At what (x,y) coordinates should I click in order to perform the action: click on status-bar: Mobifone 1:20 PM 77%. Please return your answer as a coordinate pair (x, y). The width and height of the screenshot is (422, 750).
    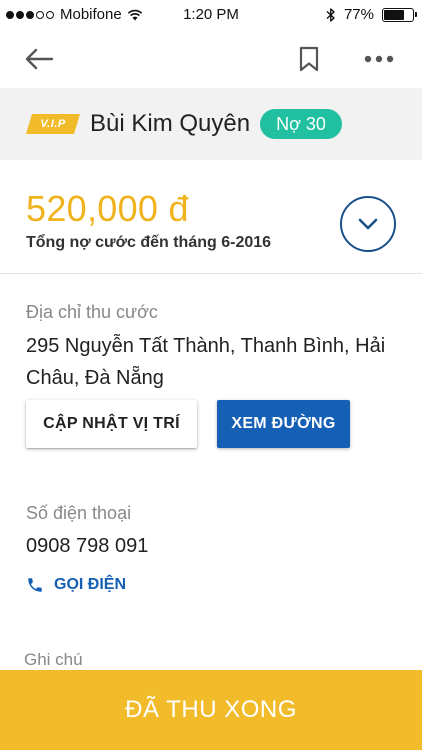
    Looking at the image, I should click on (211, 15).